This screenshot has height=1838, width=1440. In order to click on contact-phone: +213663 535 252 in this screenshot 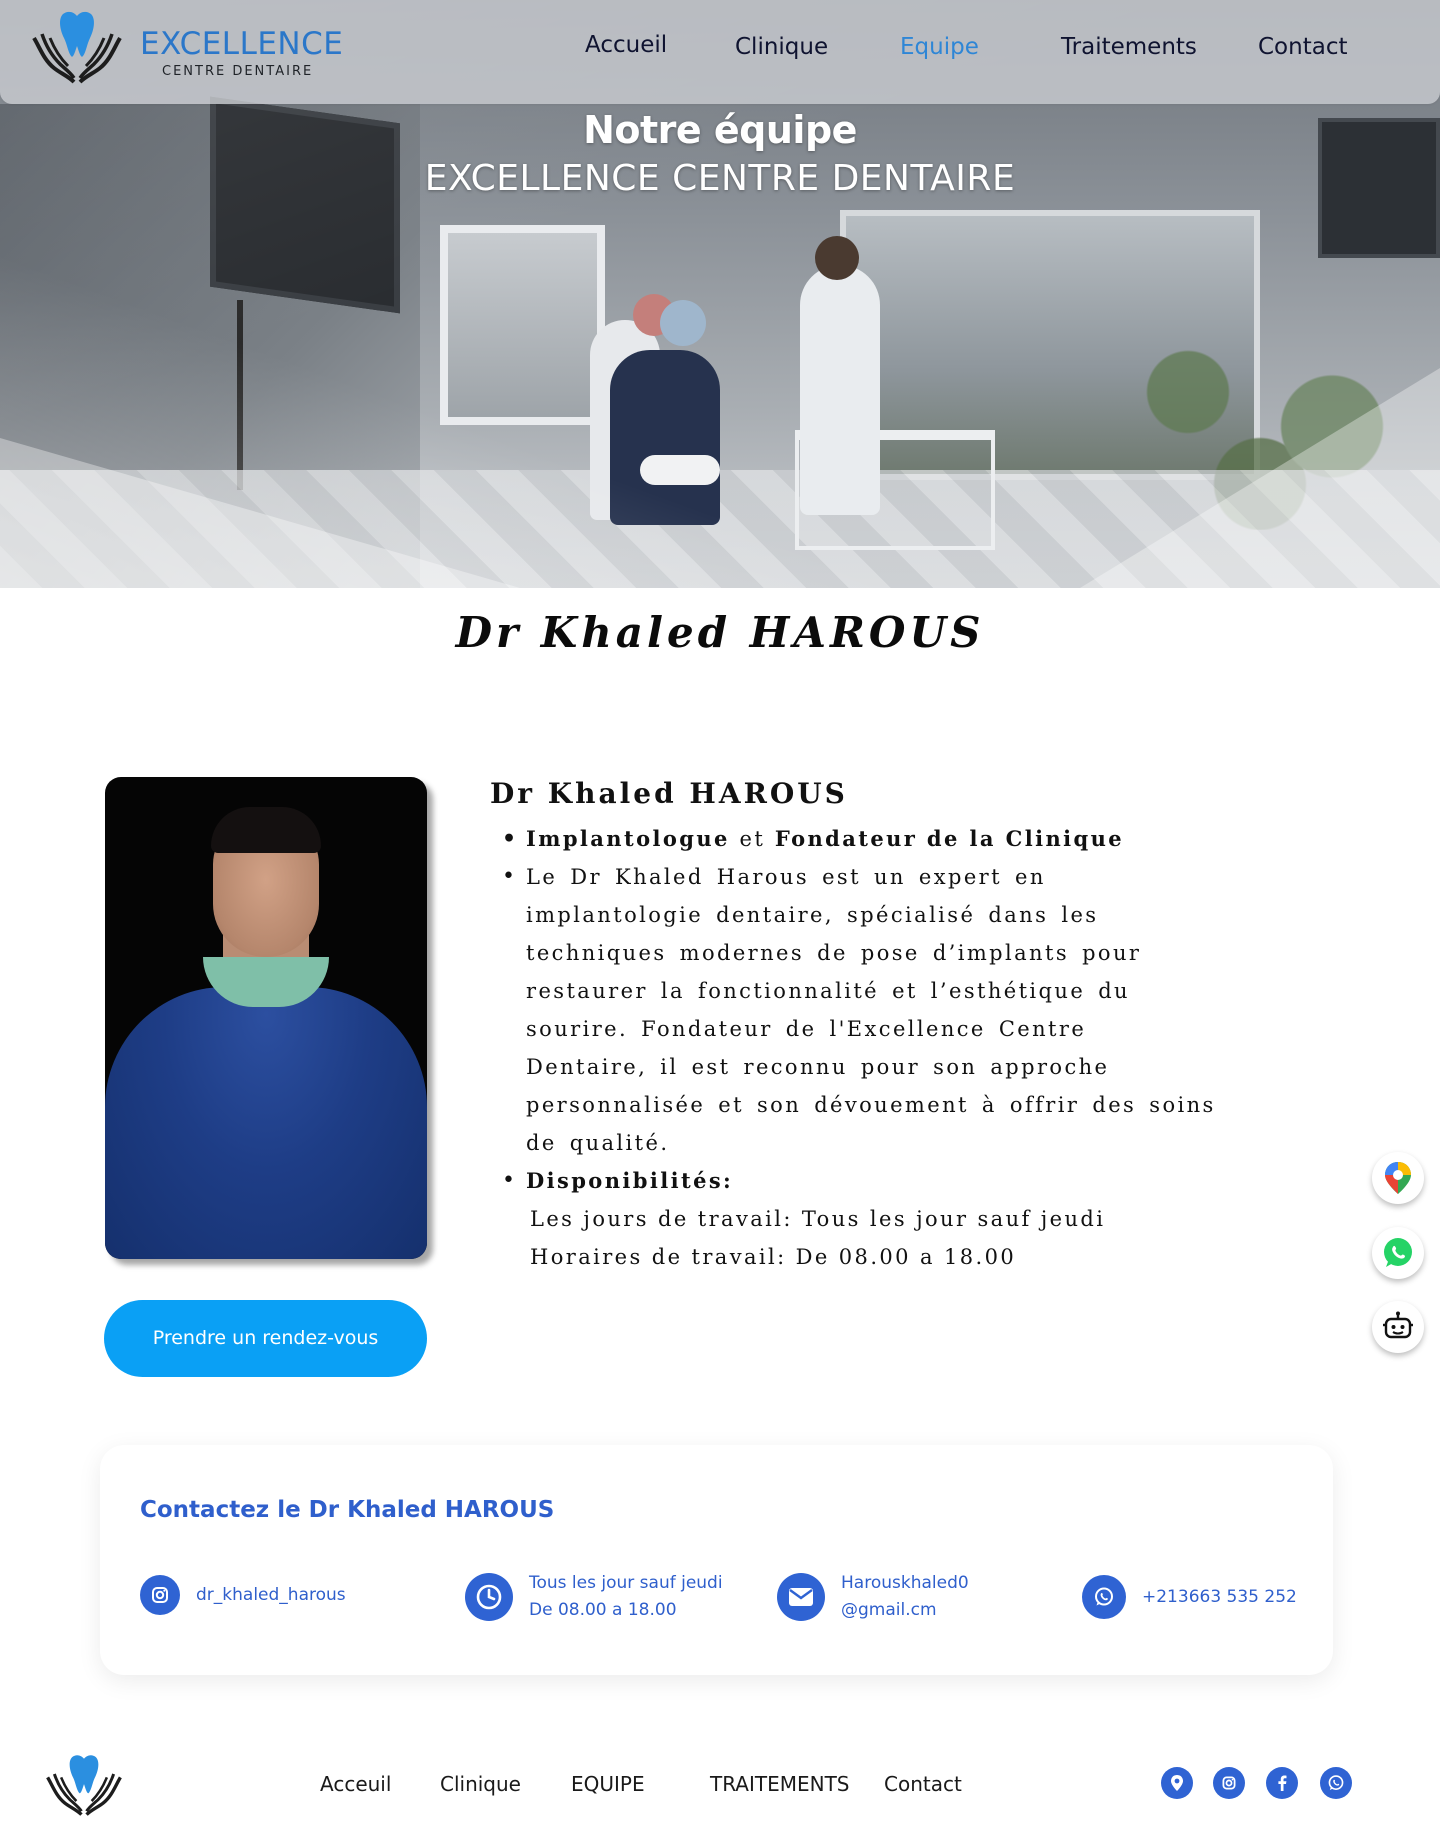, I will do `click(1189, 1597)`.